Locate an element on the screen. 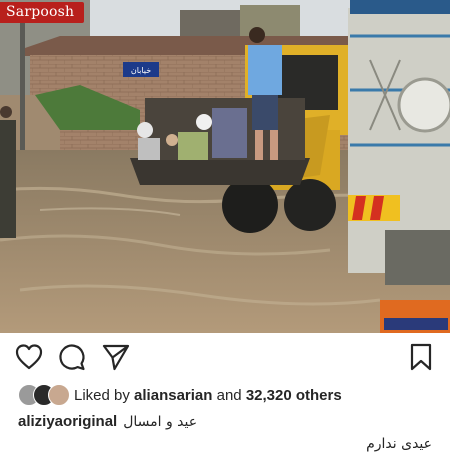  likes-text: Liked by aliansarian and 32,320 others is located at coordinates (208, 395).